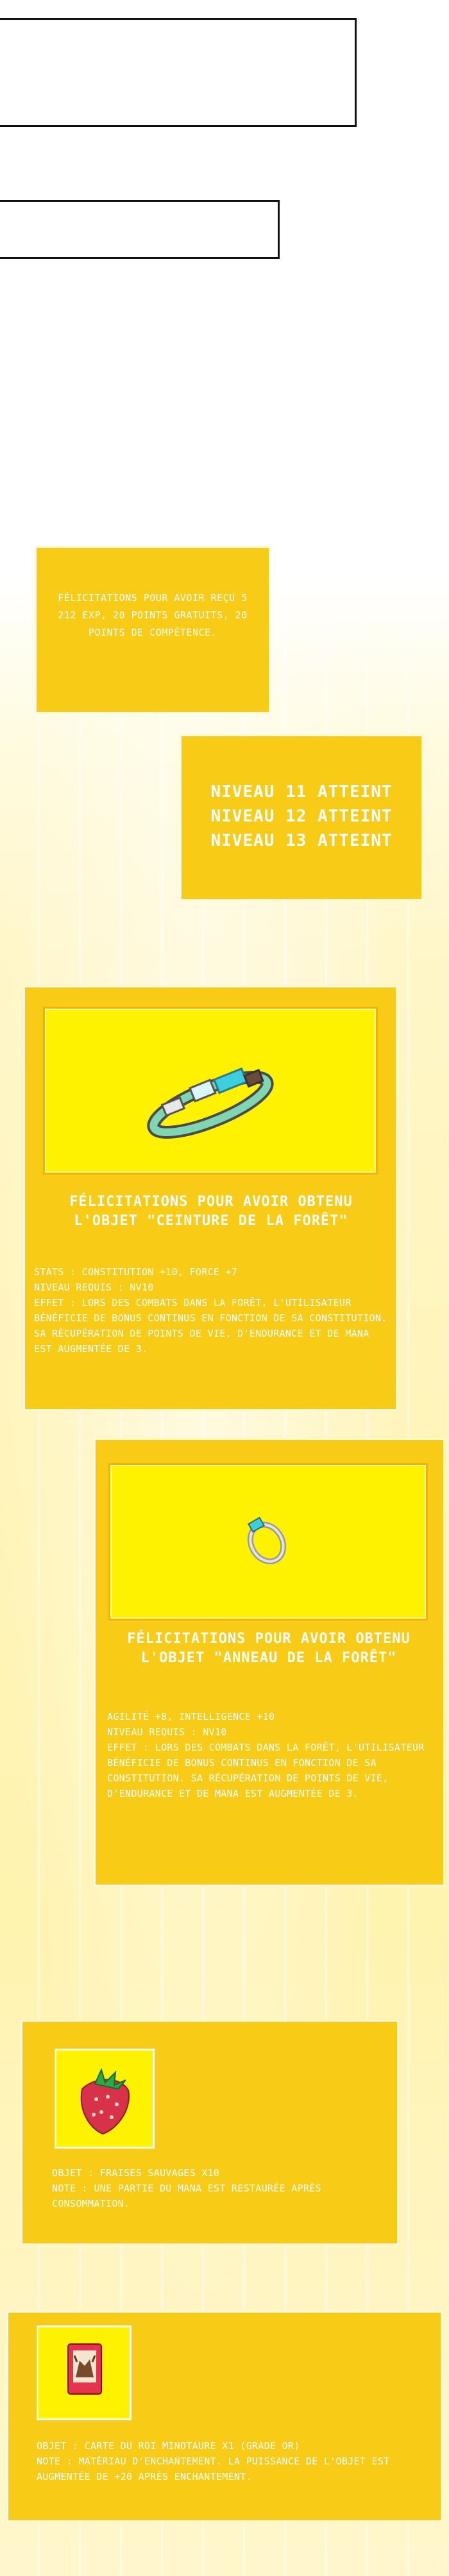 The image size is (449, 2576). I want to click on item-stats: Agilité +8, Intelligence +10, so click(191, 1716).